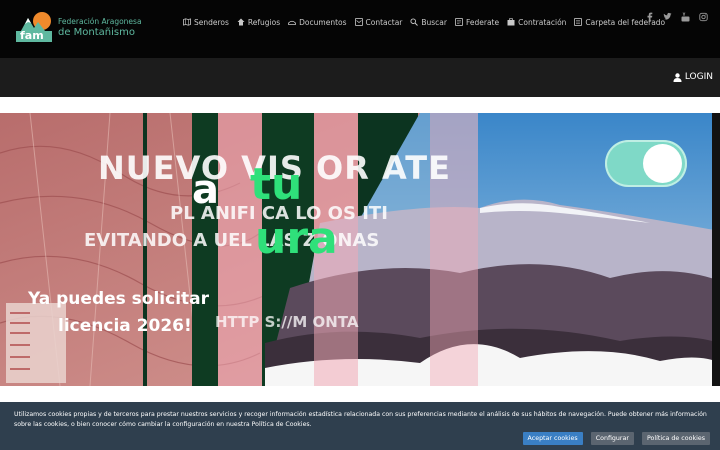  What do you see at coordinates (434, 22) in the screenshot?
I see `nav-label: Buscar` at bounding box center [434, 22].